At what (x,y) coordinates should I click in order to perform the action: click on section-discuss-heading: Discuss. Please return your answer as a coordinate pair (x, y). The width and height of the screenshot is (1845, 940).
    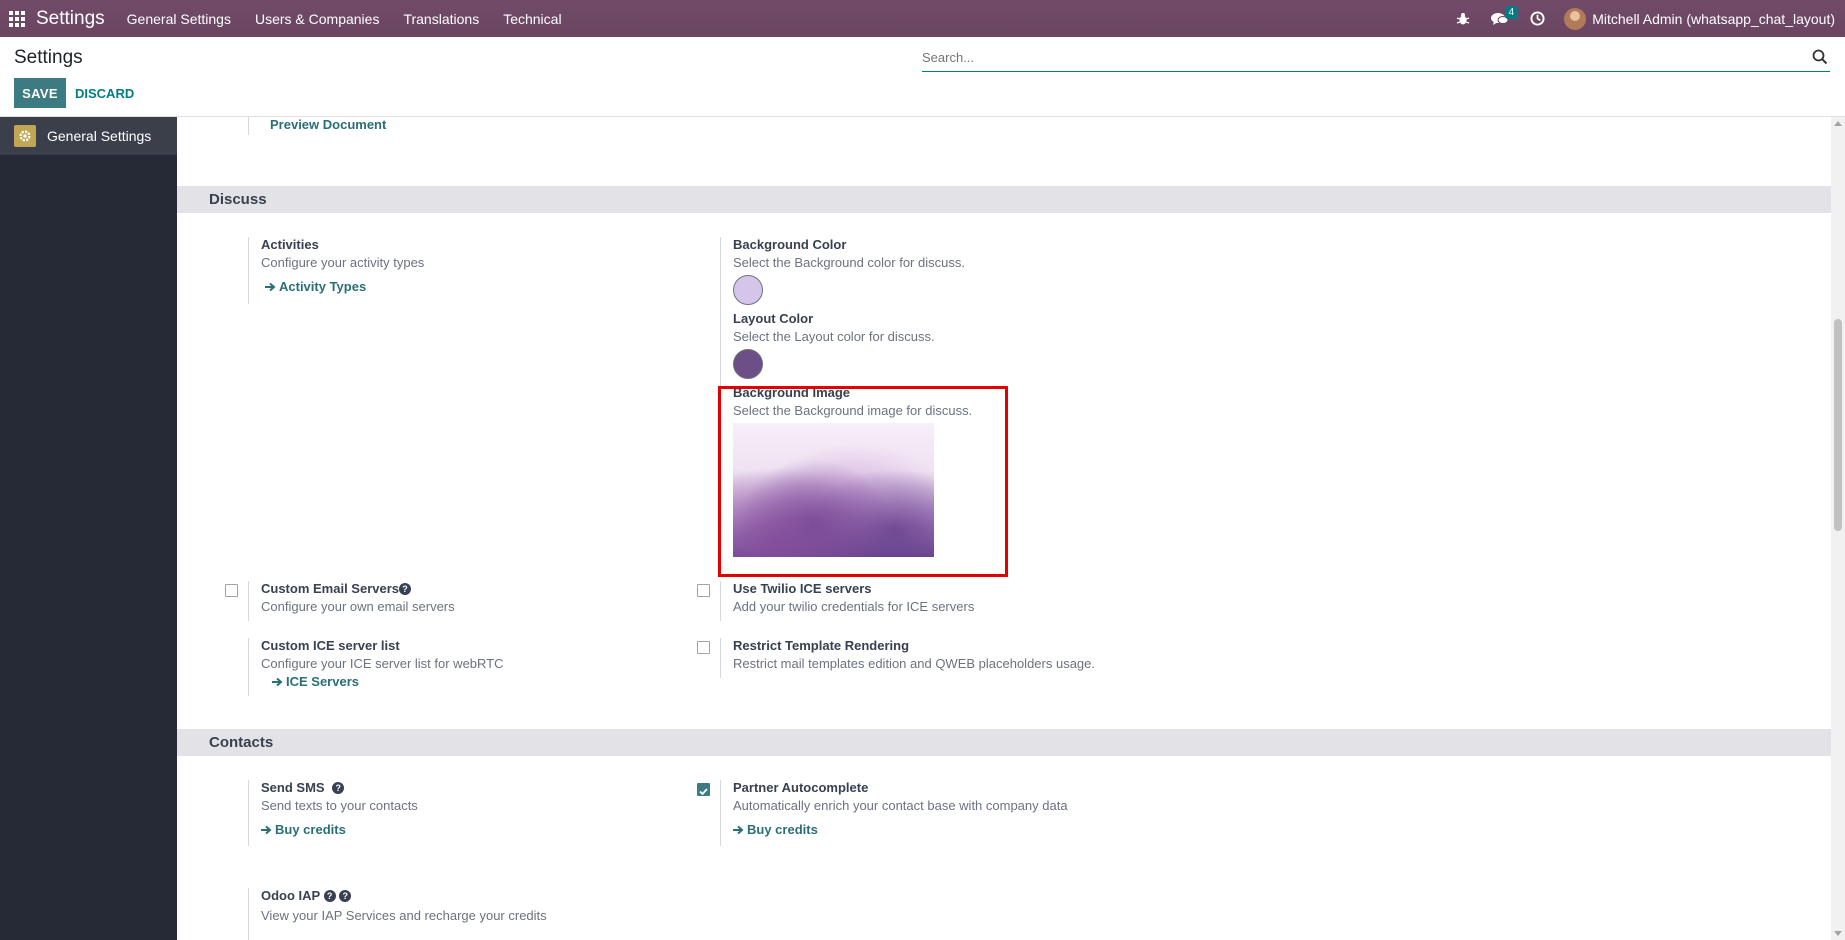
    Looking at the image, I should click on (1004, 199).